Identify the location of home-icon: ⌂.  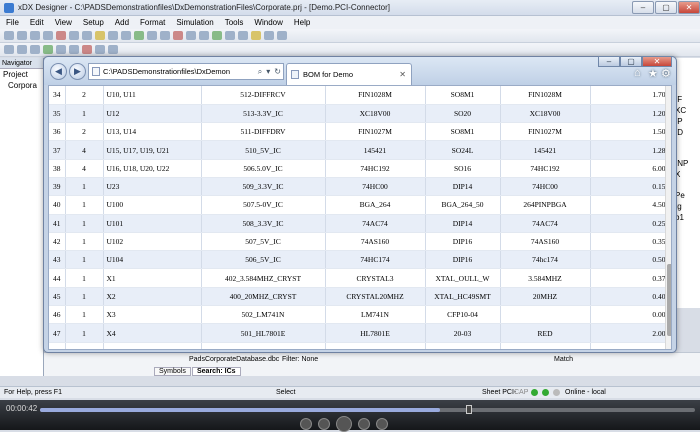
(637, 73).